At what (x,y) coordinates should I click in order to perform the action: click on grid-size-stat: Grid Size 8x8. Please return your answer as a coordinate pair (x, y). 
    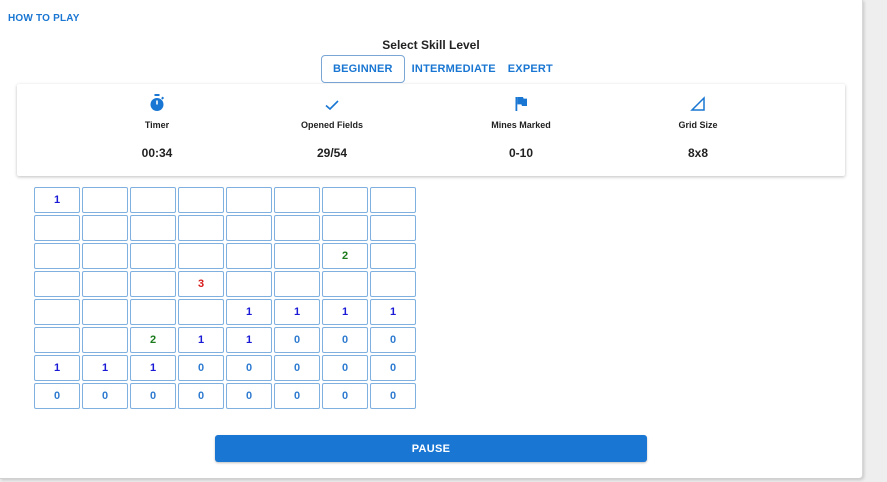
    Looking at the image, I should click on (698, 122).